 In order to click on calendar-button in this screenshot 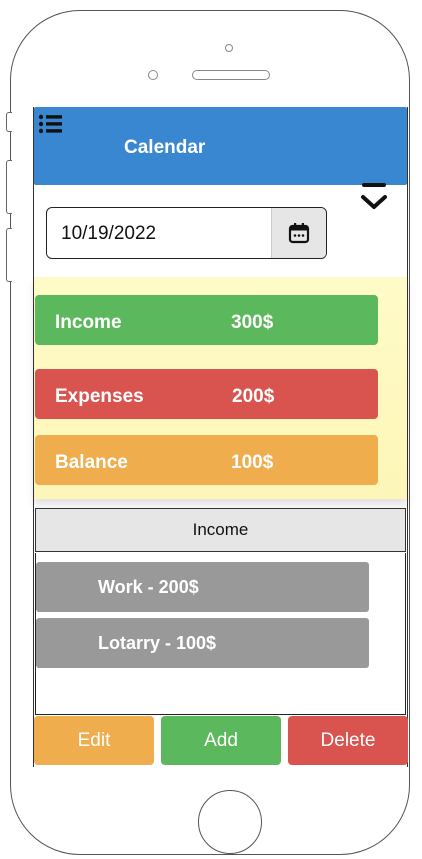, I will do `click(298, 233)`.